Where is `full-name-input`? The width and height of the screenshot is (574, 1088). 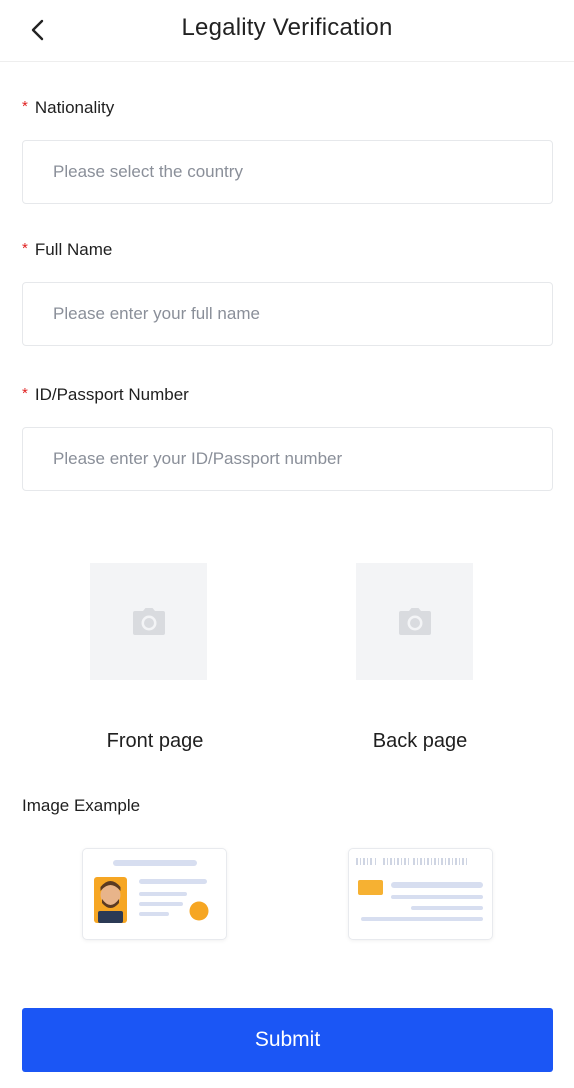
full-name-input is located at coordinates (287, 314).